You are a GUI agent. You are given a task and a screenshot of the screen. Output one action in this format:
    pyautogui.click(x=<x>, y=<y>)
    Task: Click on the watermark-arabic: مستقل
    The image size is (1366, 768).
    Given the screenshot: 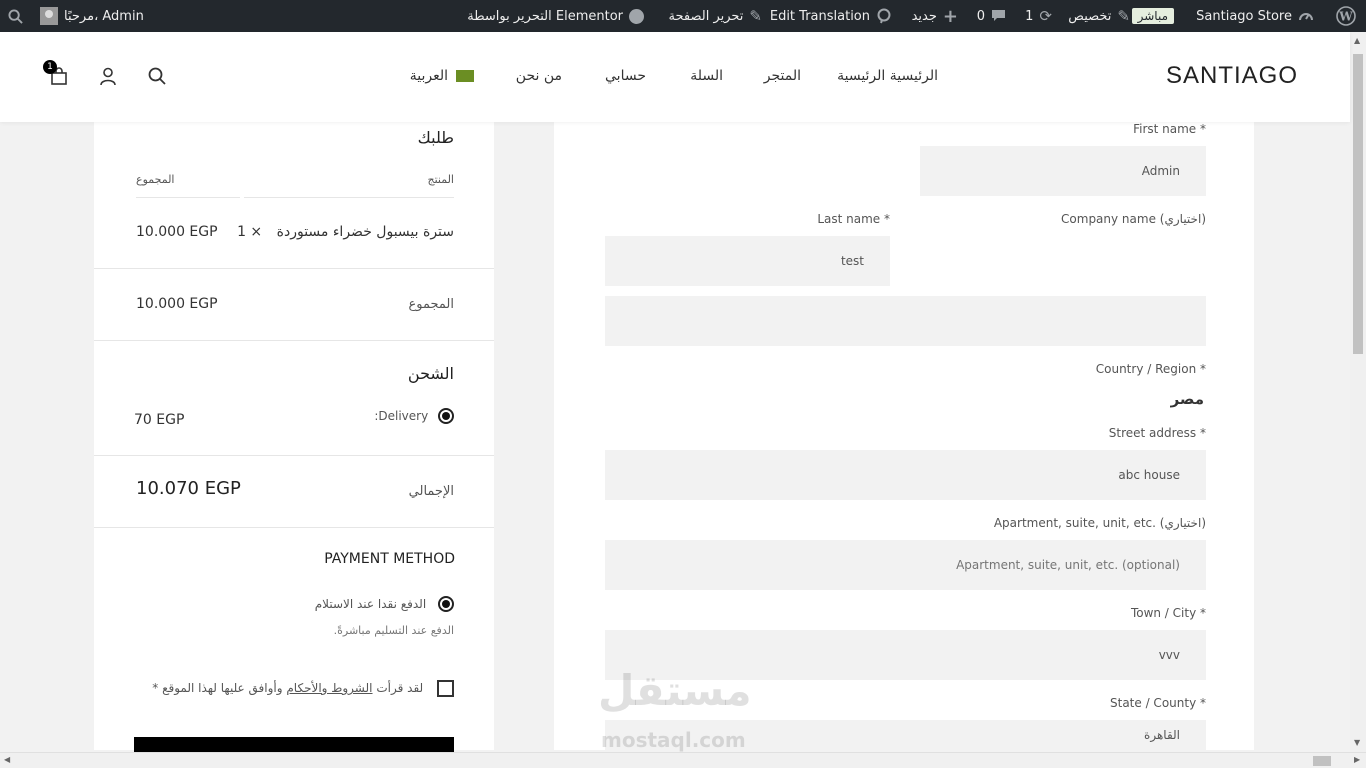 What is the action you would take?
    pyautogui.click(x=675, y=690)
    